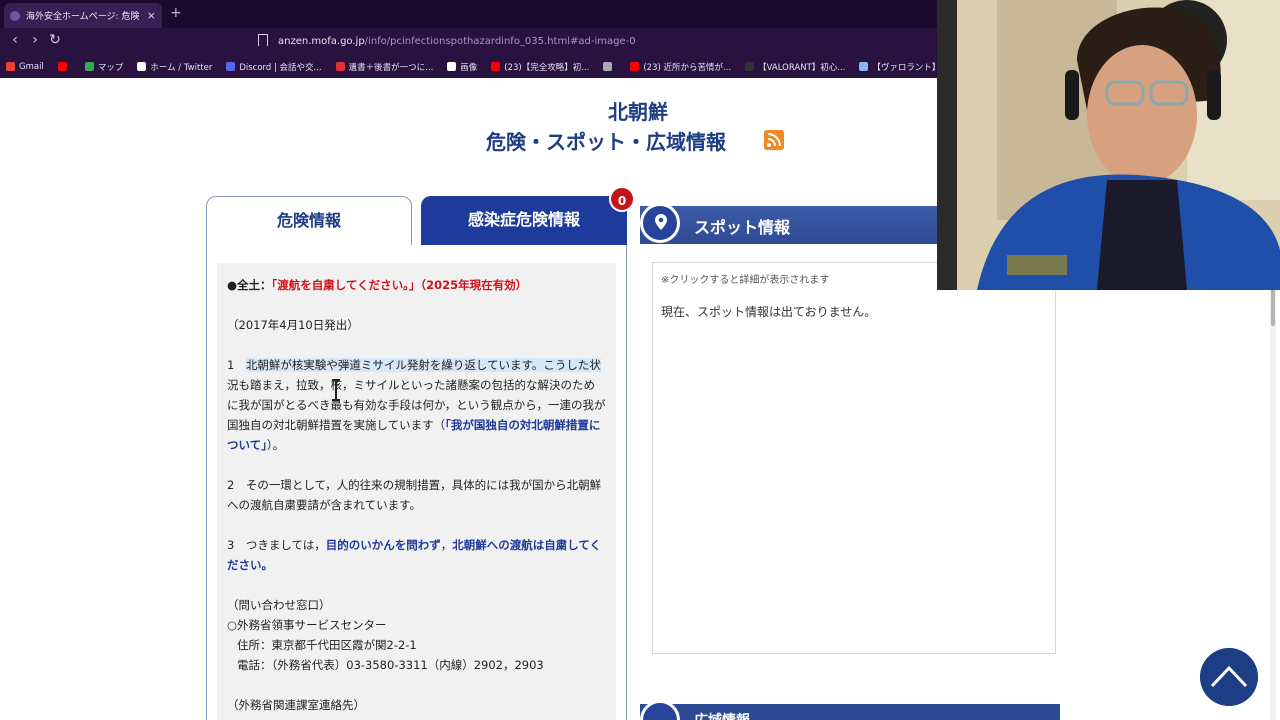 This screenshot has height=720, width=1280. Describe the element at coordinates (399, 285) in the screenshot. I see `overall-level: 「渡航を自粛してください。」（2025年現在有効）` at that location.